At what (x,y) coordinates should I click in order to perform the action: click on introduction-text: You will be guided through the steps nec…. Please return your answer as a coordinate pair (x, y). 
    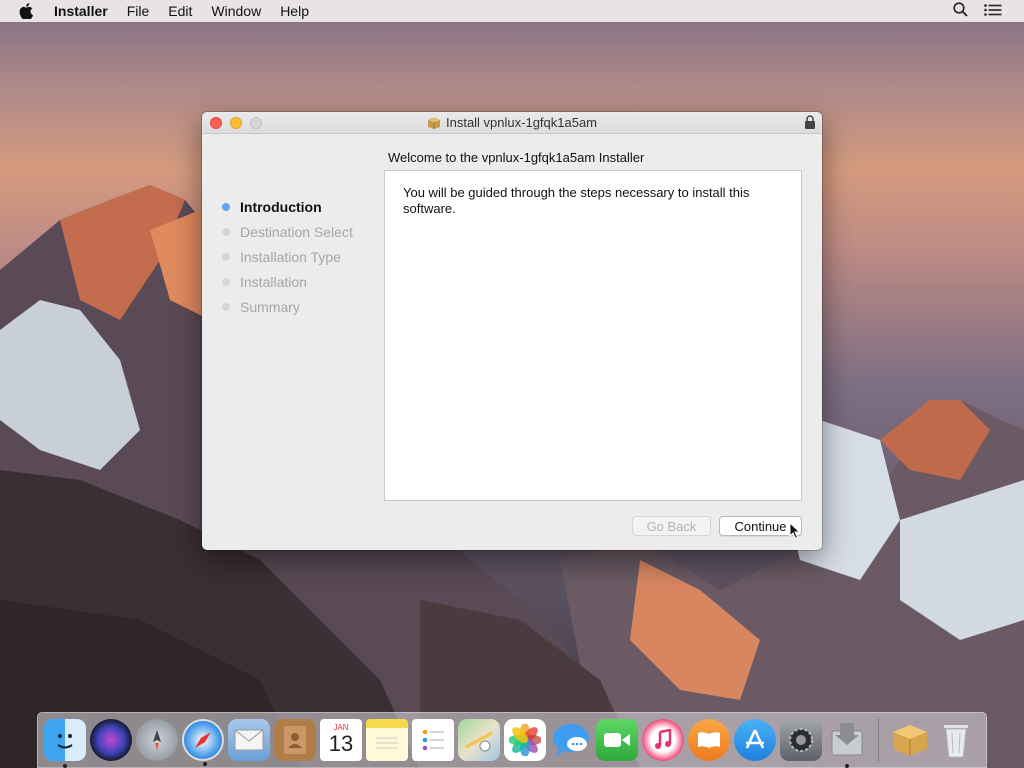
    Looking at the image, I should click on (576, 200).